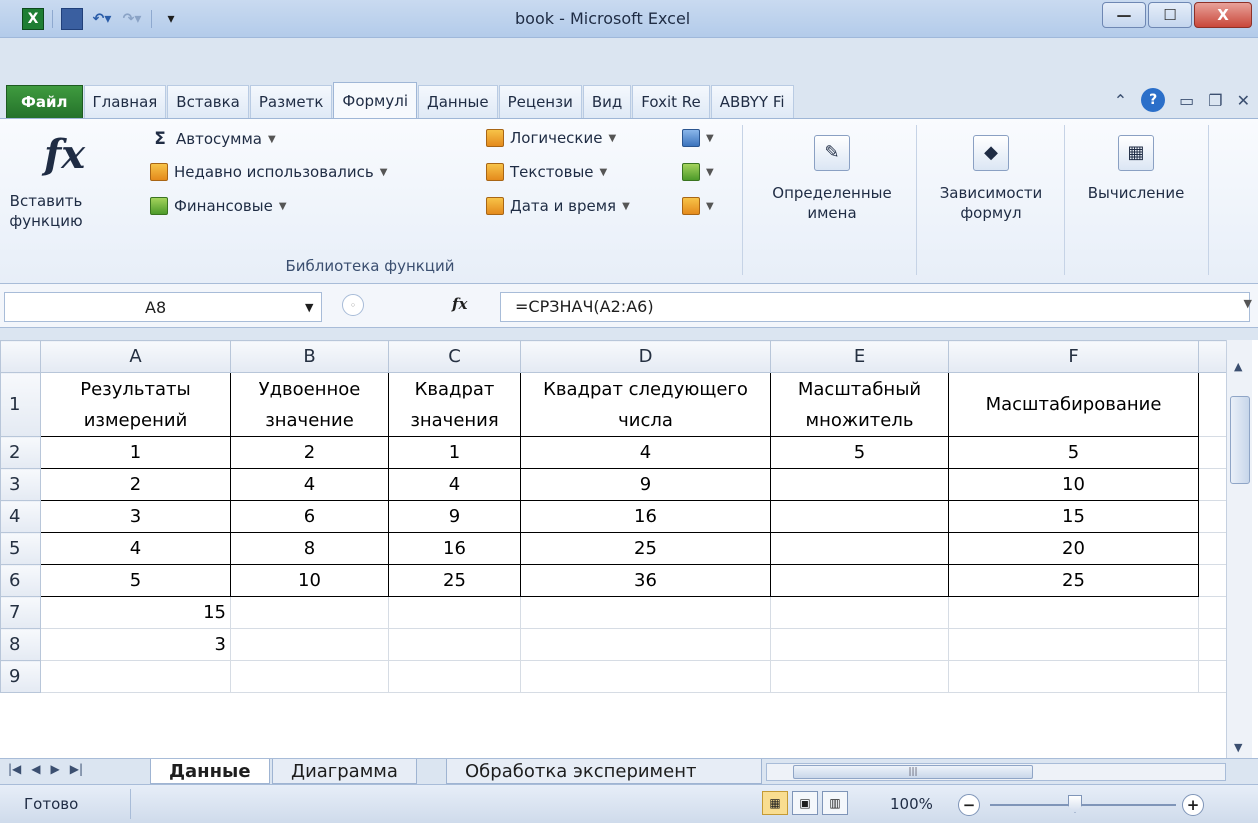 The image size is (1258, 823). I want to click on maximize-button: ☐, so click(1170, 15).